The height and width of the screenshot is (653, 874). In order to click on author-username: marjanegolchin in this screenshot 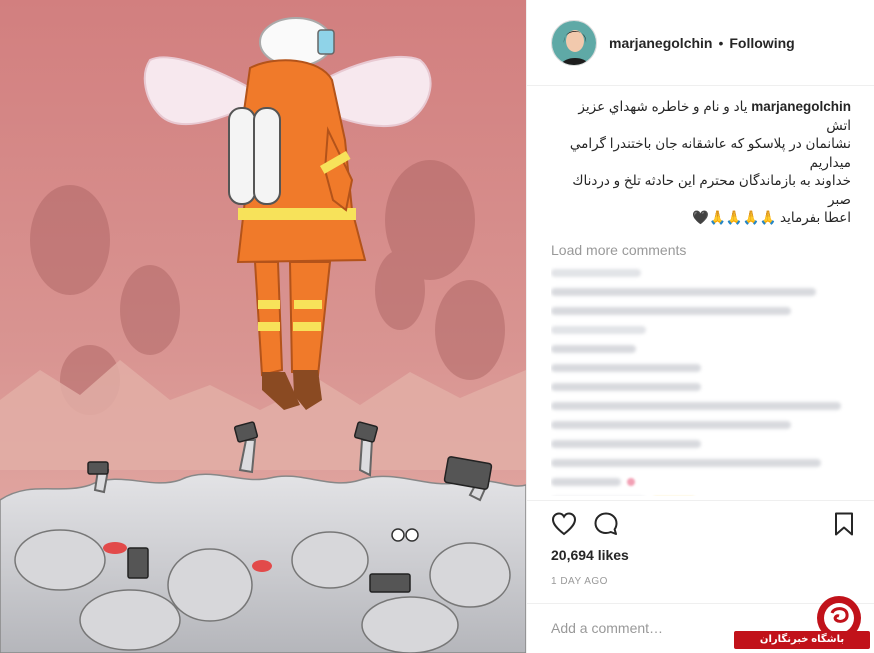, I will do `click(660, 43)`.